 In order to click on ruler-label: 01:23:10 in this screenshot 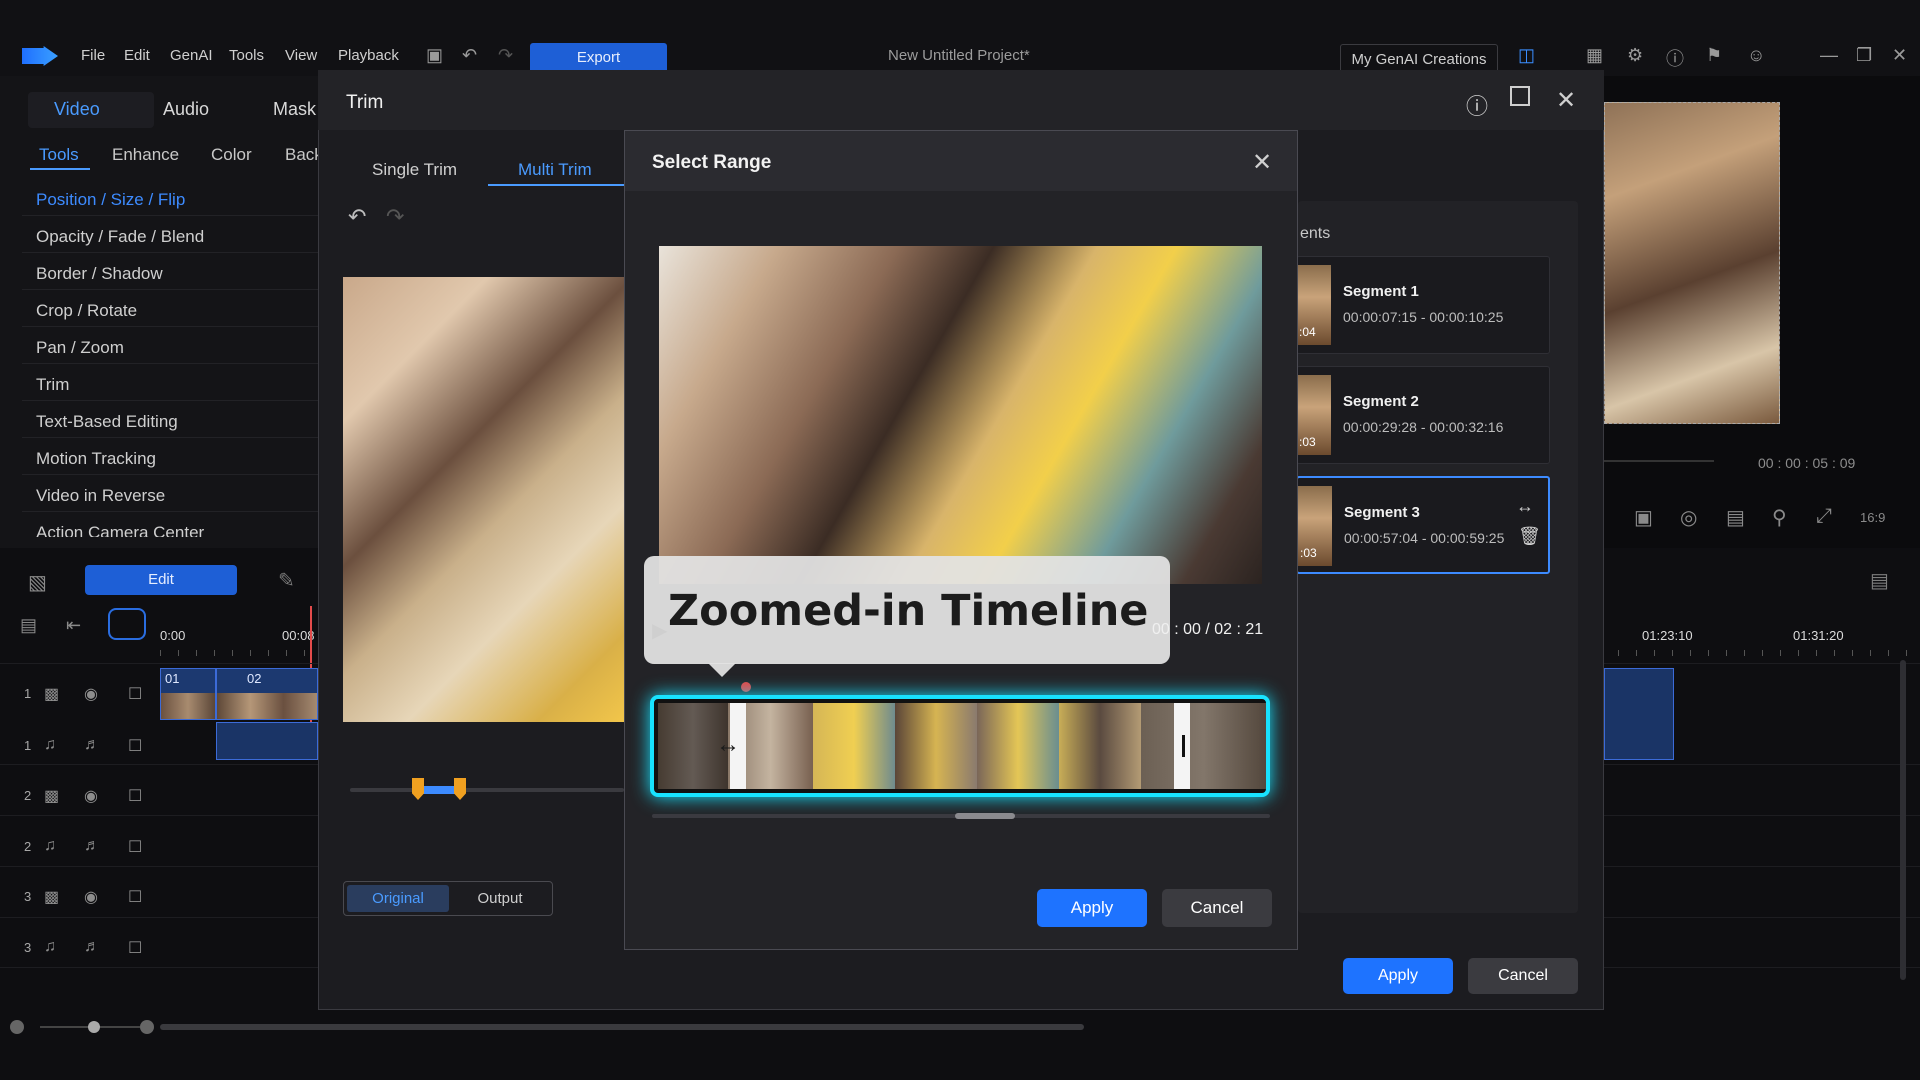, I will do `click(1667, 635)`.